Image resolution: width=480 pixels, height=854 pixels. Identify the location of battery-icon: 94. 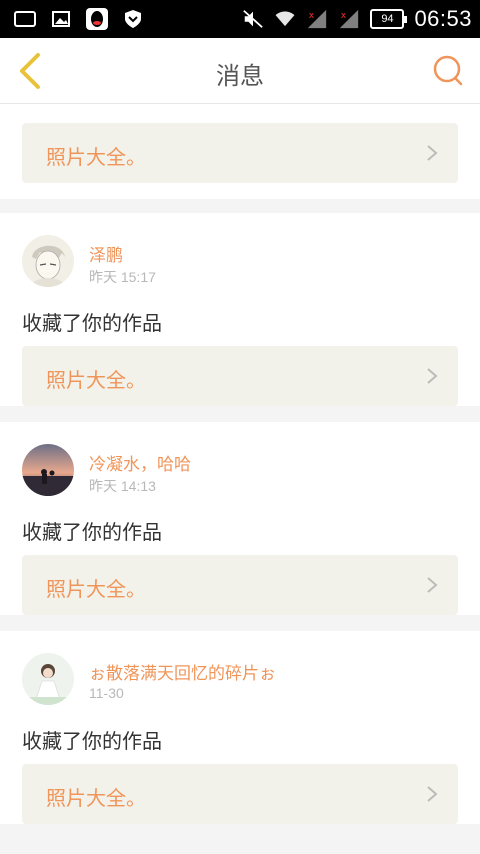
(389, 19).